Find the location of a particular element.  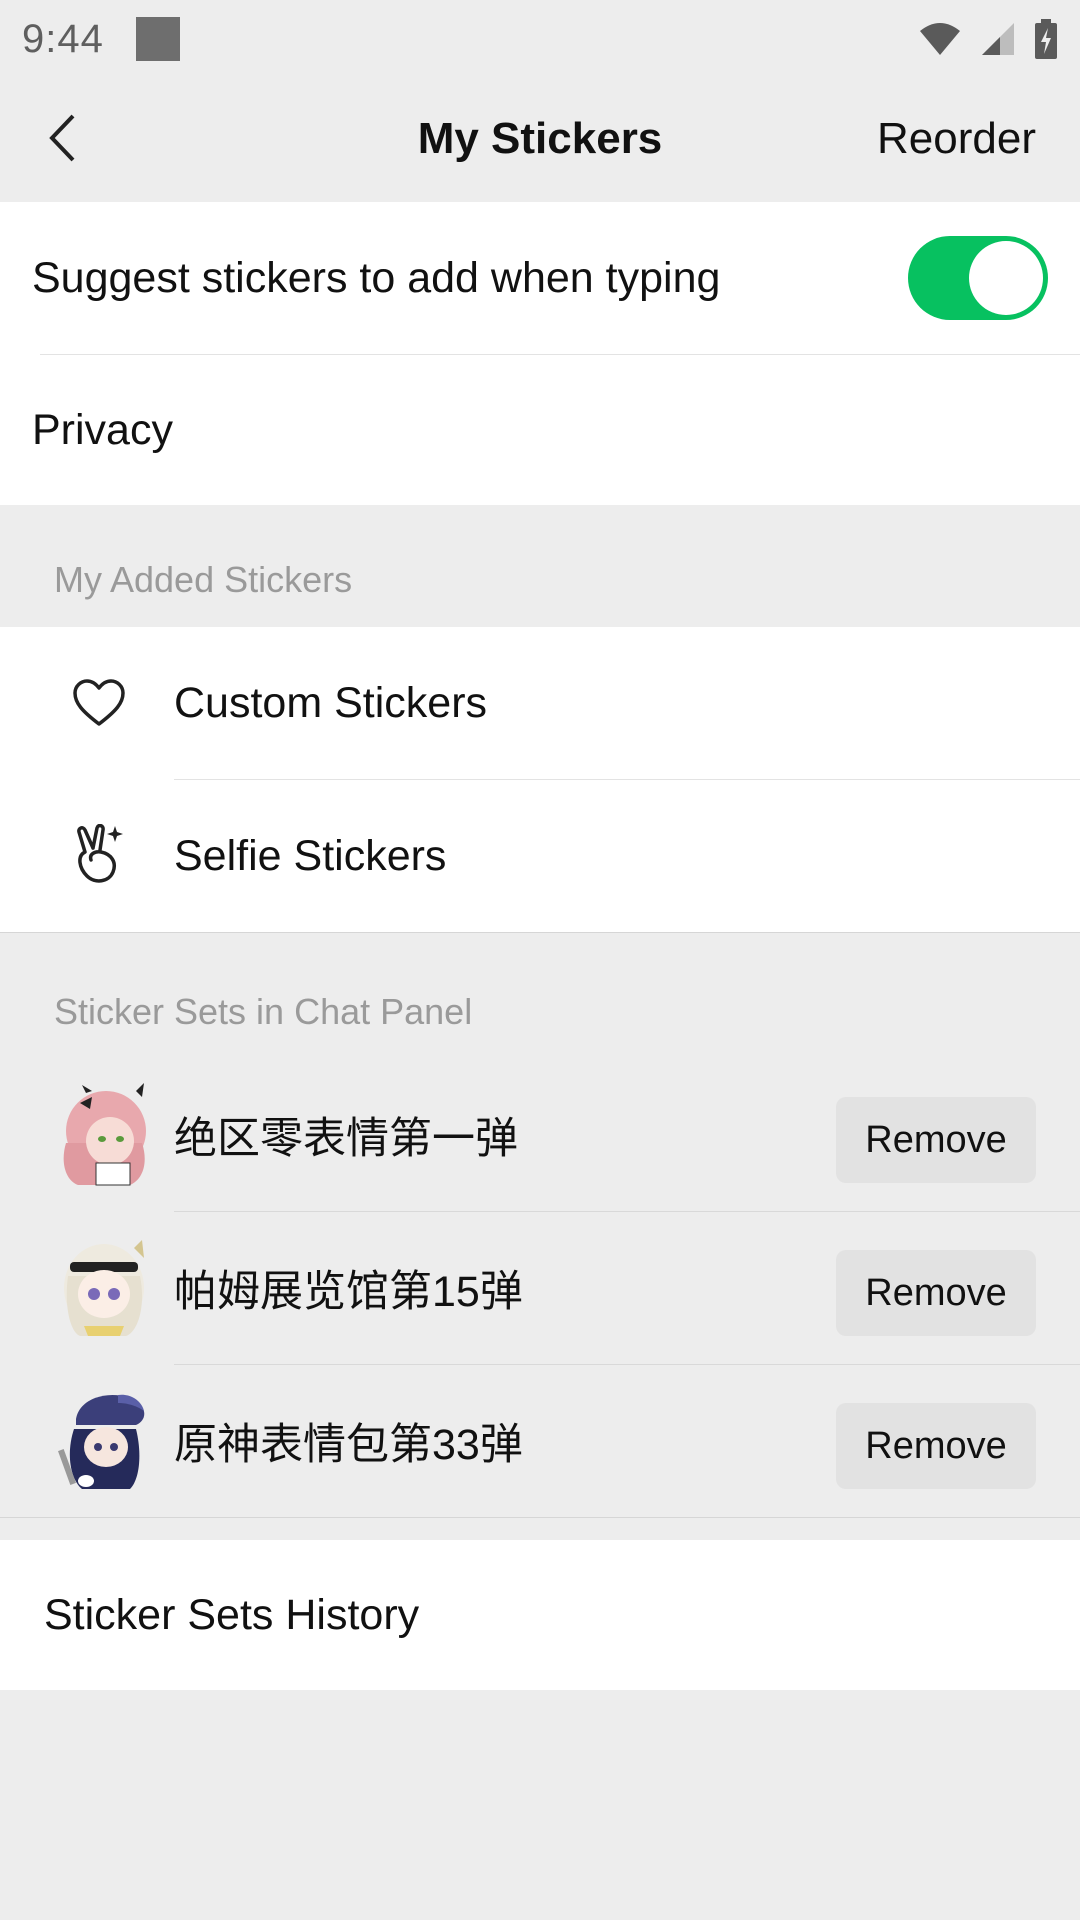

heart-icon is located at coordinates (99, 703).